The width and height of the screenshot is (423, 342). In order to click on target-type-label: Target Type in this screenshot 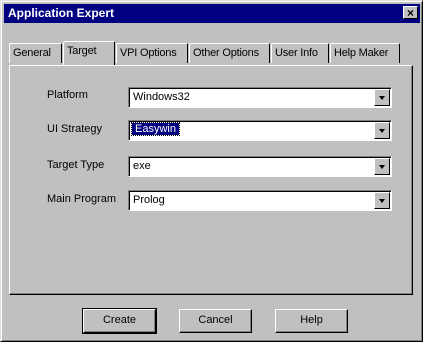, I will do `click(76, 165)`.